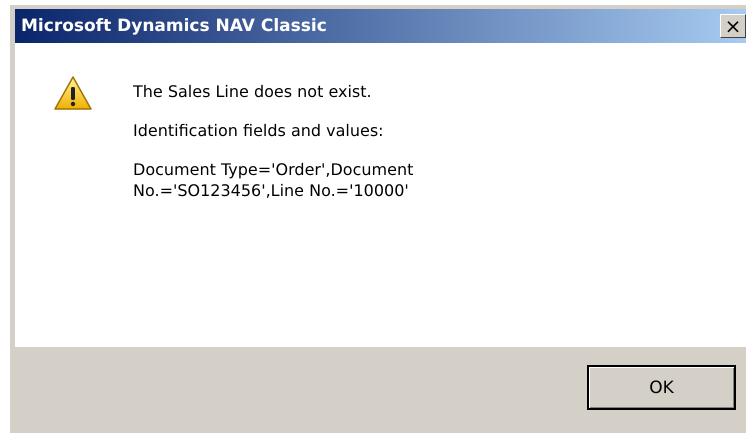 The image size is (746, 433). Describe the element at coordinates (733, 26) in the screenshot. I see `close-button: ×` at that location.